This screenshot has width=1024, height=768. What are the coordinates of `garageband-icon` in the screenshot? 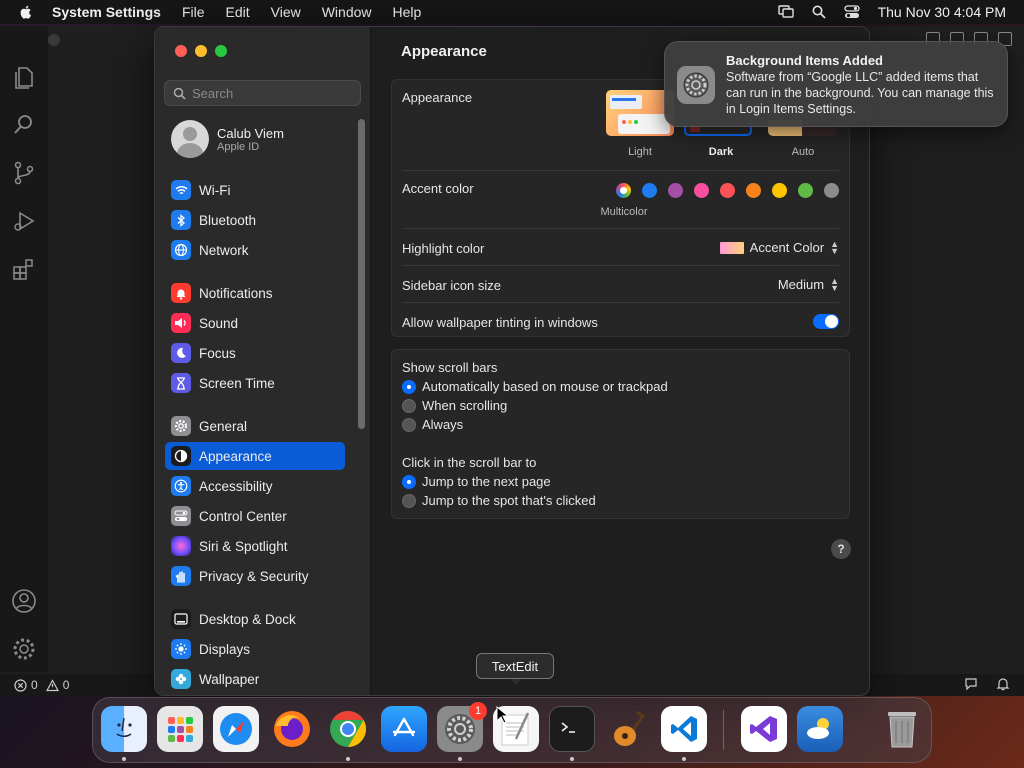 It's located at (628, 729).